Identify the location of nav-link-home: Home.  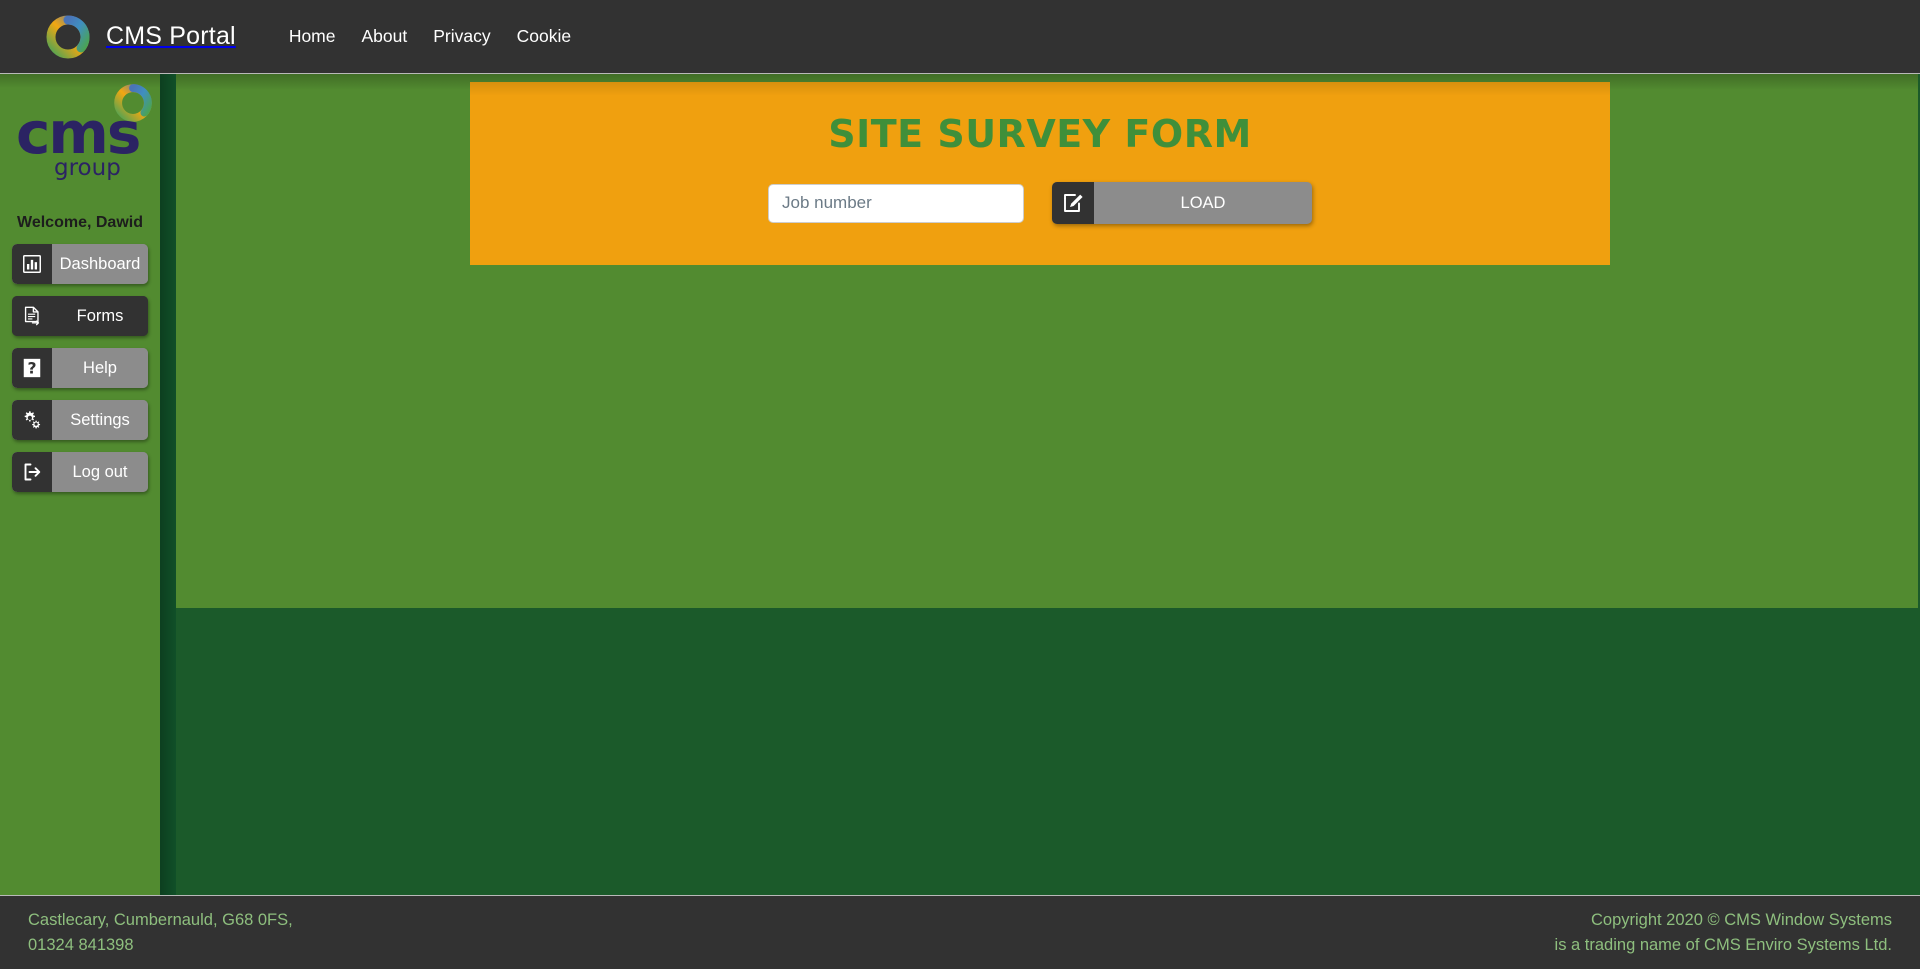
(312, 36).